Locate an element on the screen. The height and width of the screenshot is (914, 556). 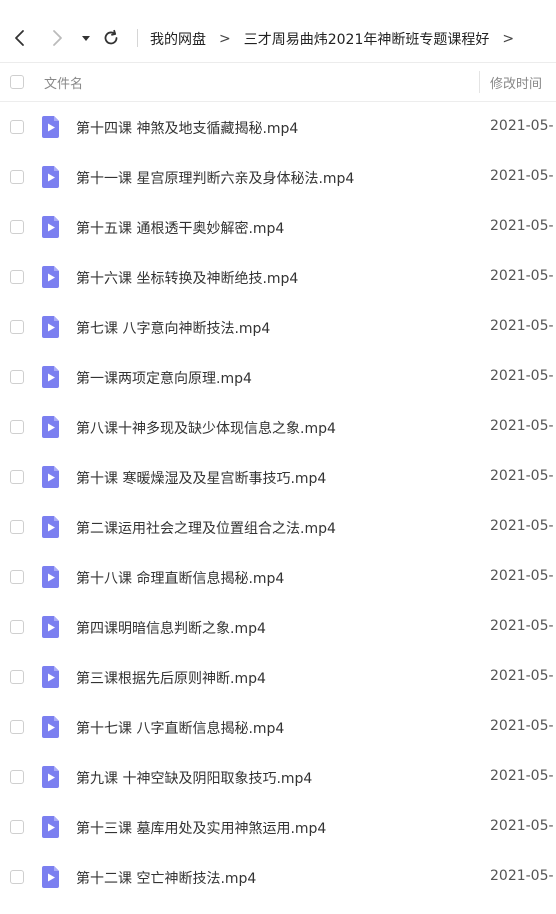
file-name: 第二课运用社会之理及位置组合之法.mp4 is located at coordinates (206, 528).